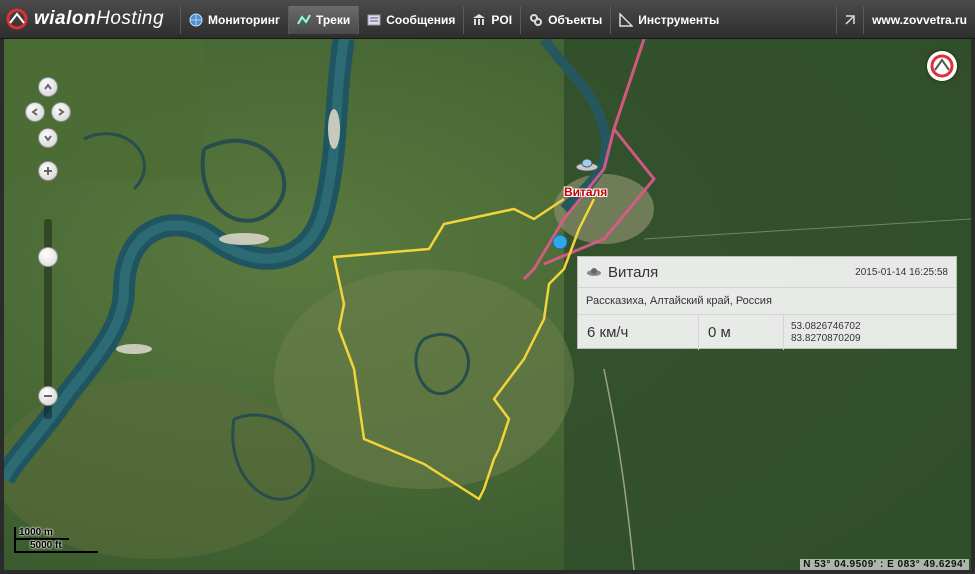  What do you see at coordinates (638, 332) in the screenshot?
I see `popup-speed: 6 км/ч` at bounding box center [638, 332].